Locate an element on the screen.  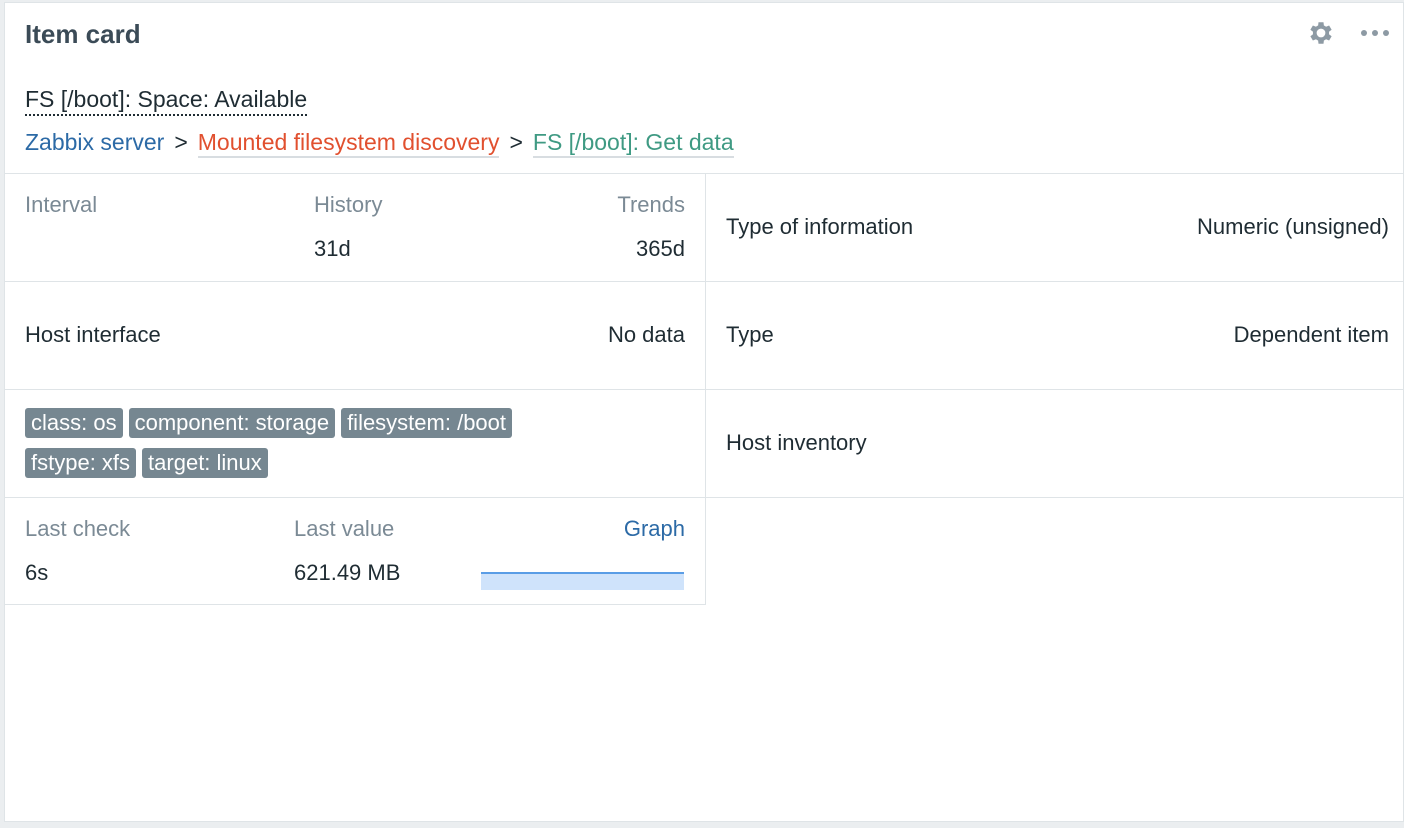
sparkline-chart is located at coordinates (582, 581).